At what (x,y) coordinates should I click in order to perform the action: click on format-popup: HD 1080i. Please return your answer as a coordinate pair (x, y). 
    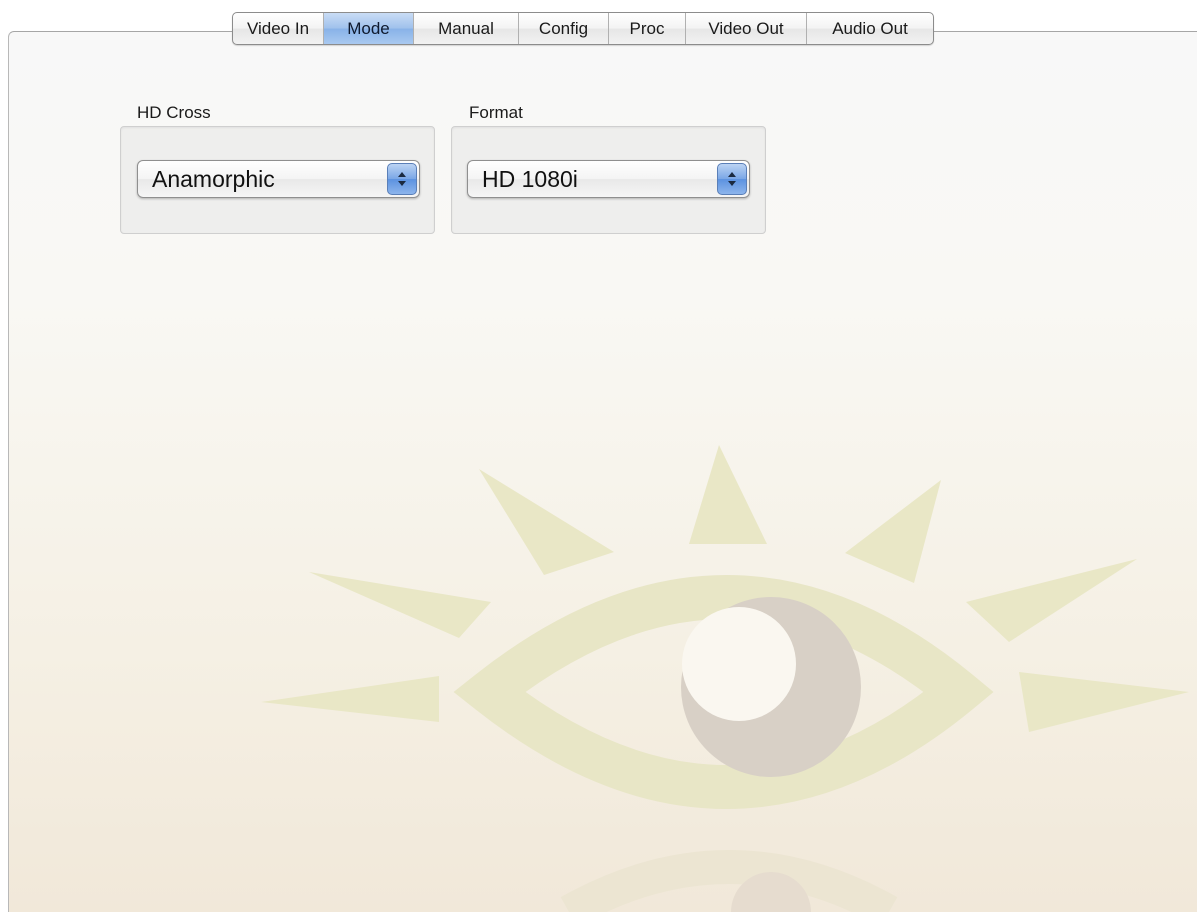
    Looking at the image, I should click on (608, 179).